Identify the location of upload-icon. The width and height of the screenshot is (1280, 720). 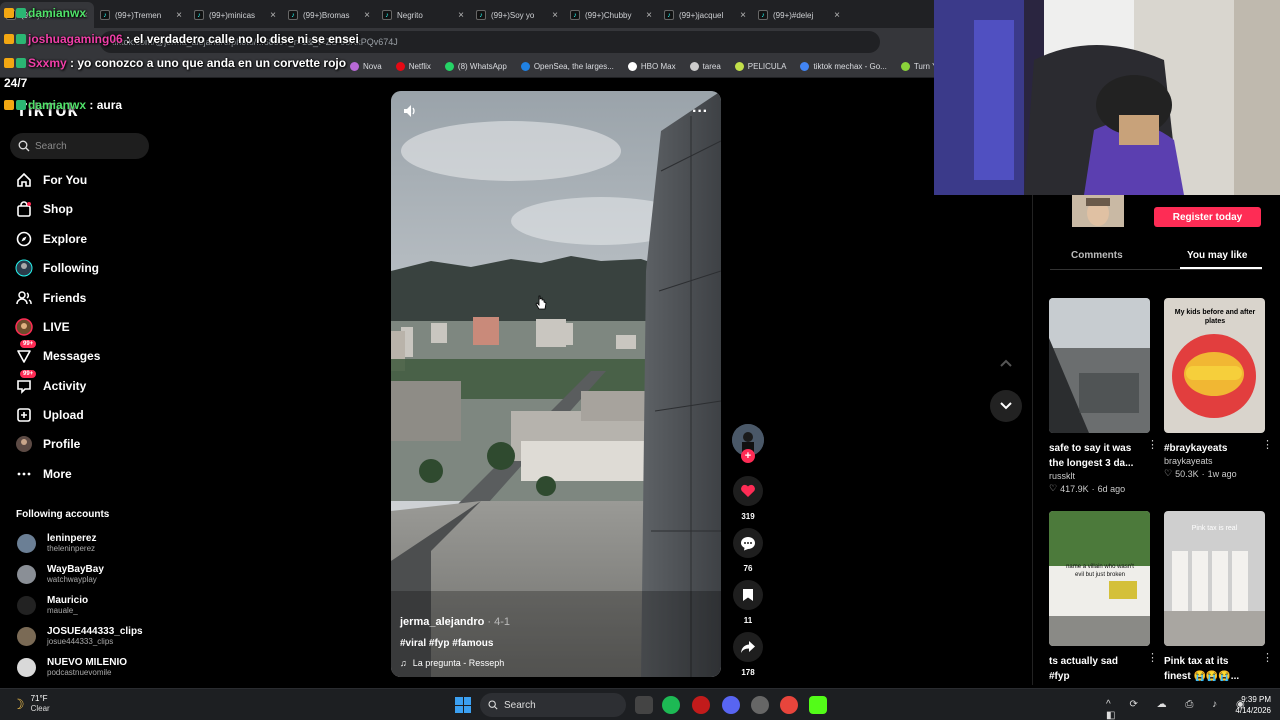
(24, 415).